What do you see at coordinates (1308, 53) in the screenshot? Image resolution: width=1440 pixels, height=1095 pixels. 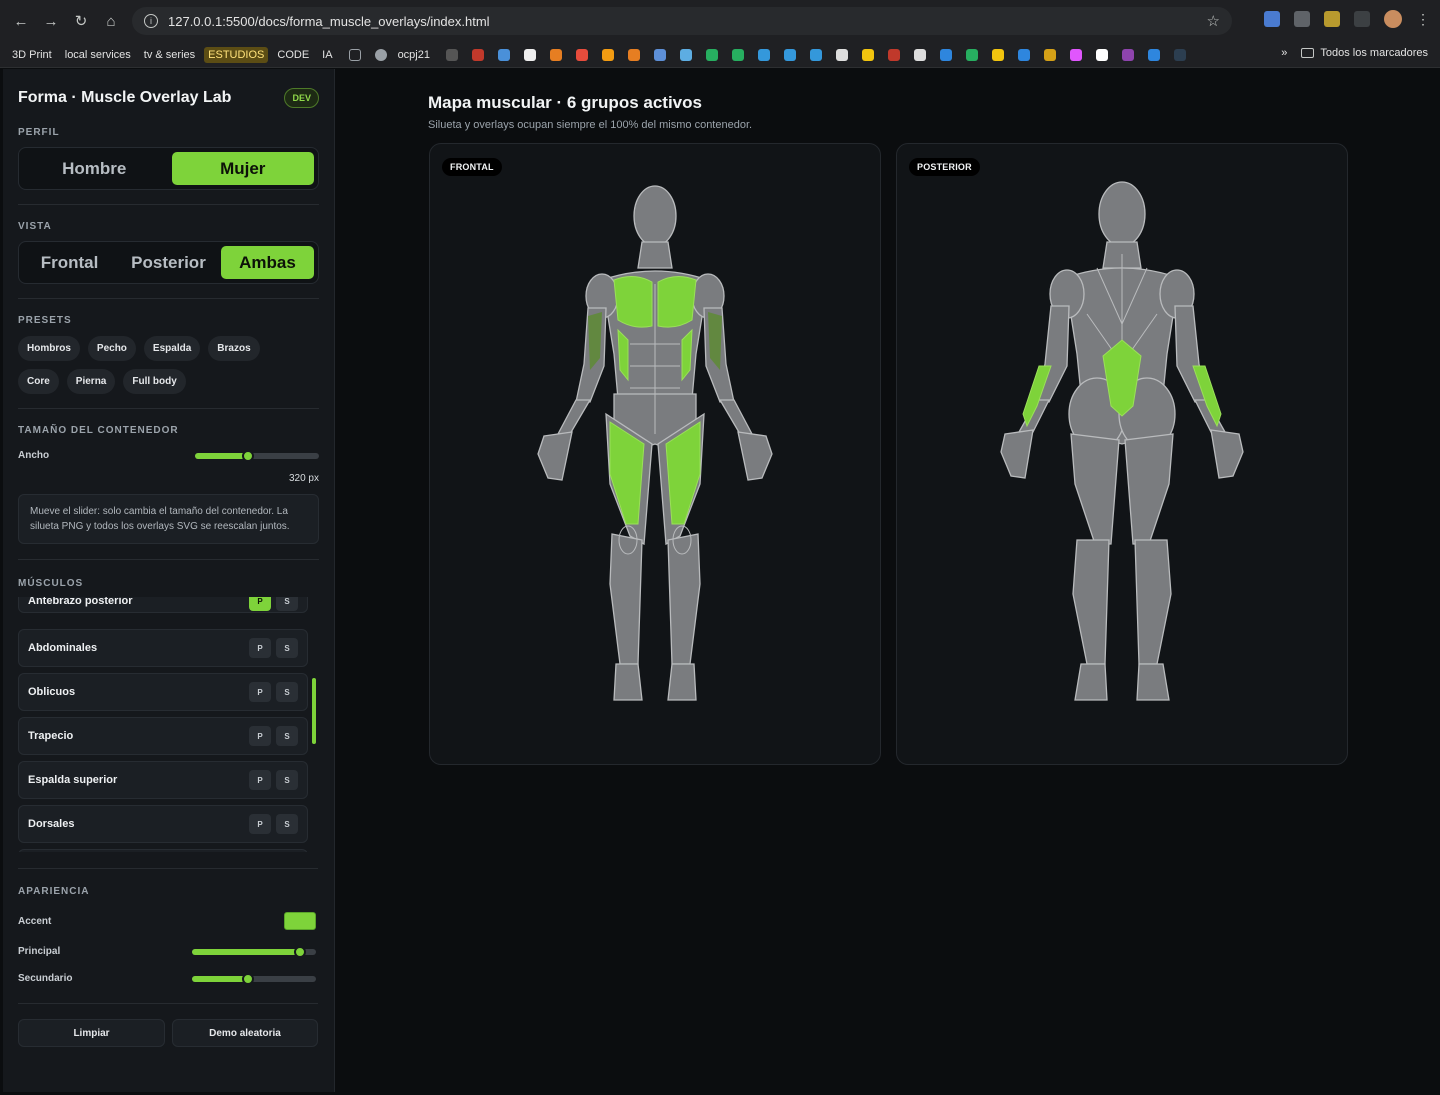 I see `folder-icon` at bounding box center [1308, 53].